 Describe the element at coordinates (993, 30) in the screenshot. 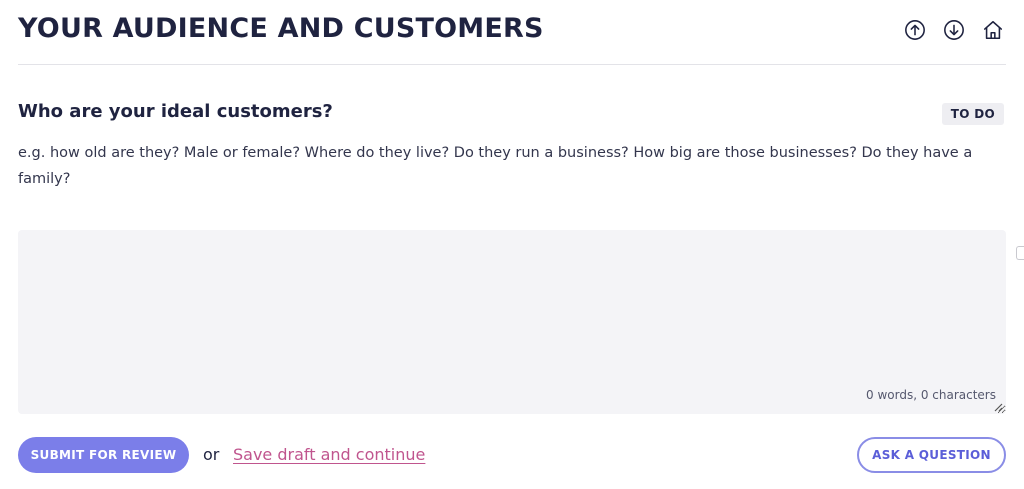

I see `home-icon` at that location.